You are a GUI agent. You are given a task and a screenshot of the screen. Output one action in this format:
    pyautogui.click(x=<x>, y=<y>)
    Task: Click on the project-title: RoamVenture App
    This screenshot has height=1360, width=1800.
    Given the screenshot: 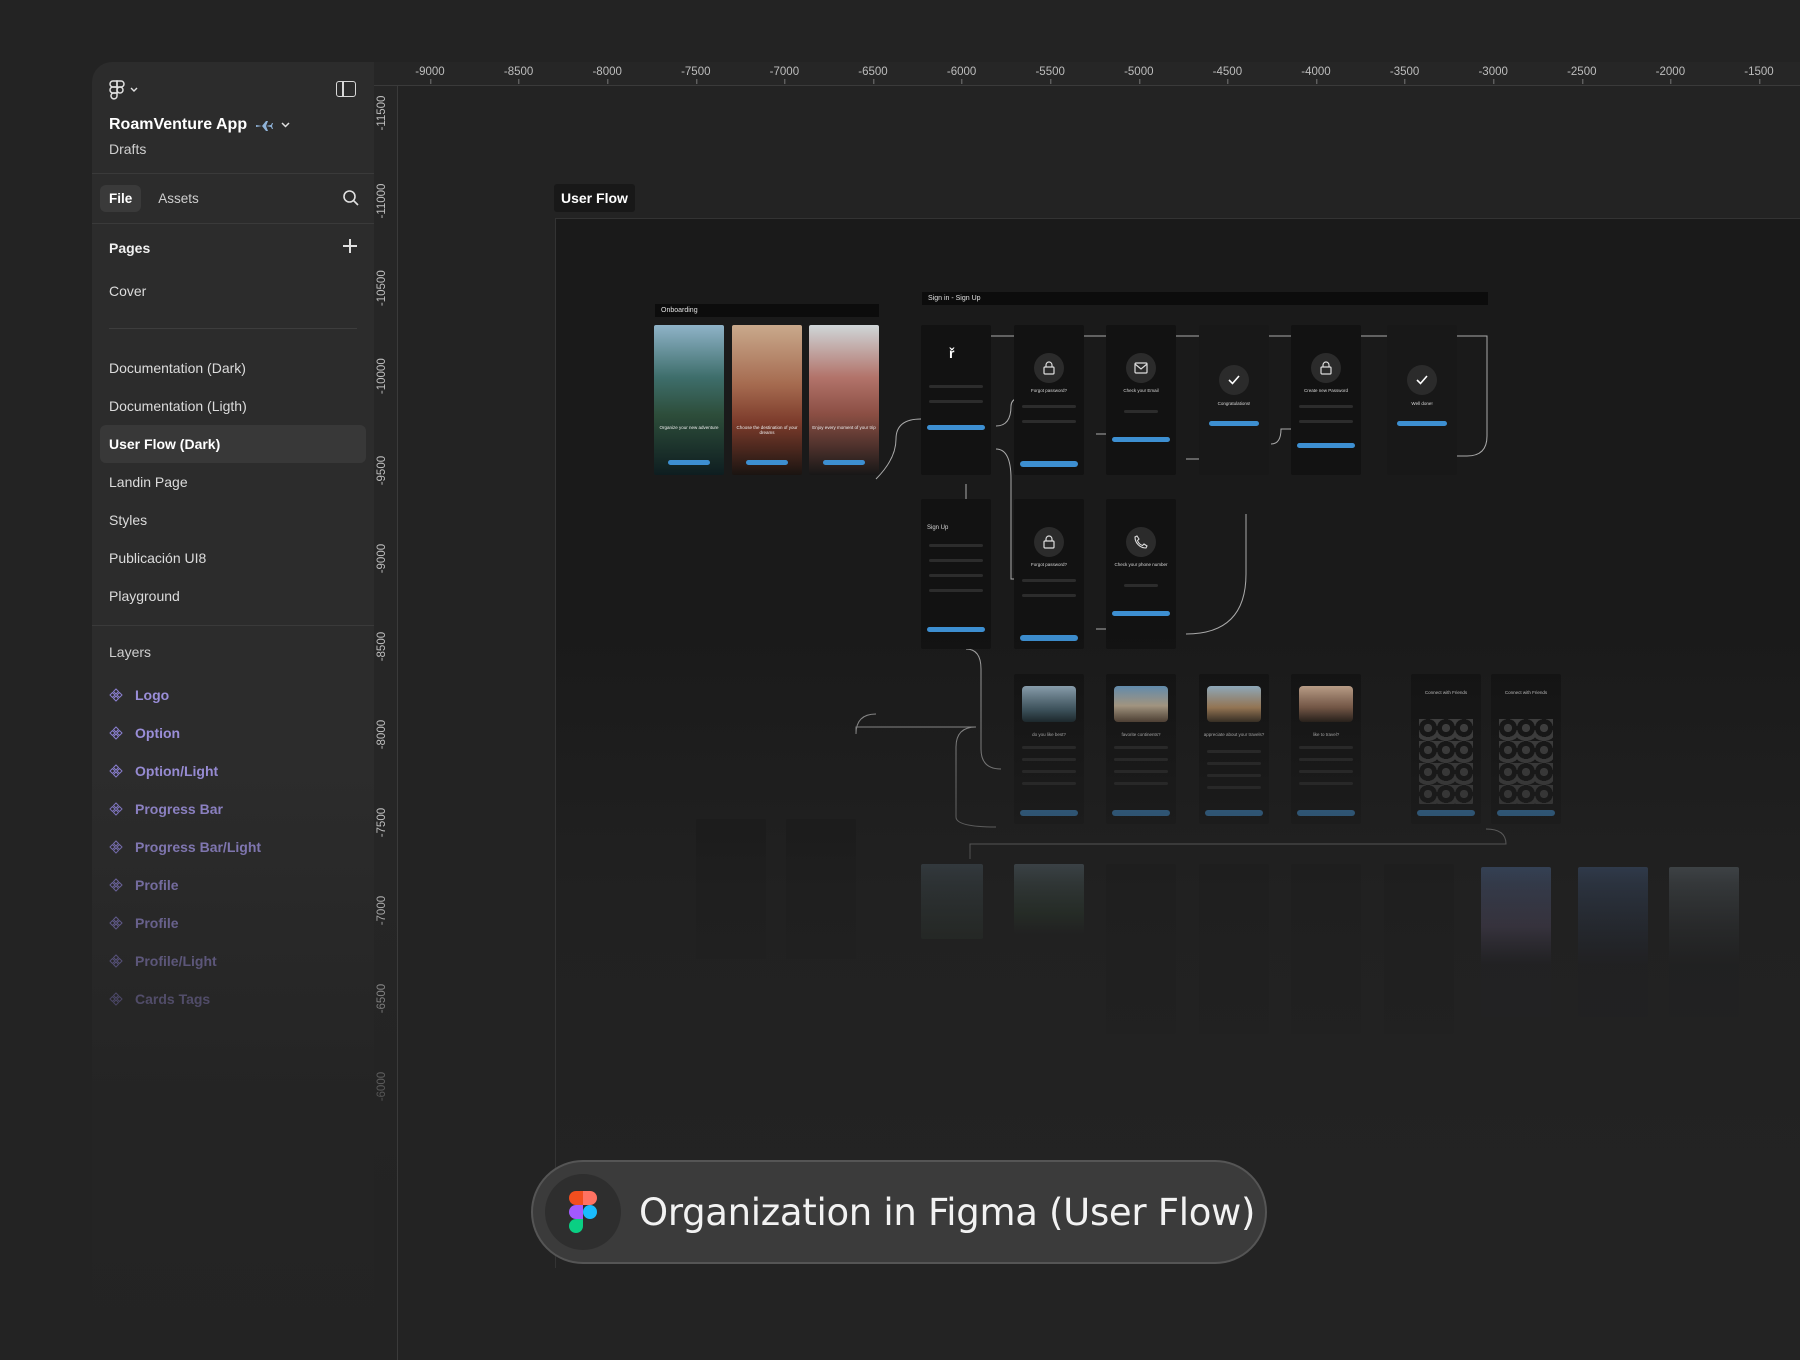 What is the action you would take?
    pyautogui.click(x=199, y=125)
    